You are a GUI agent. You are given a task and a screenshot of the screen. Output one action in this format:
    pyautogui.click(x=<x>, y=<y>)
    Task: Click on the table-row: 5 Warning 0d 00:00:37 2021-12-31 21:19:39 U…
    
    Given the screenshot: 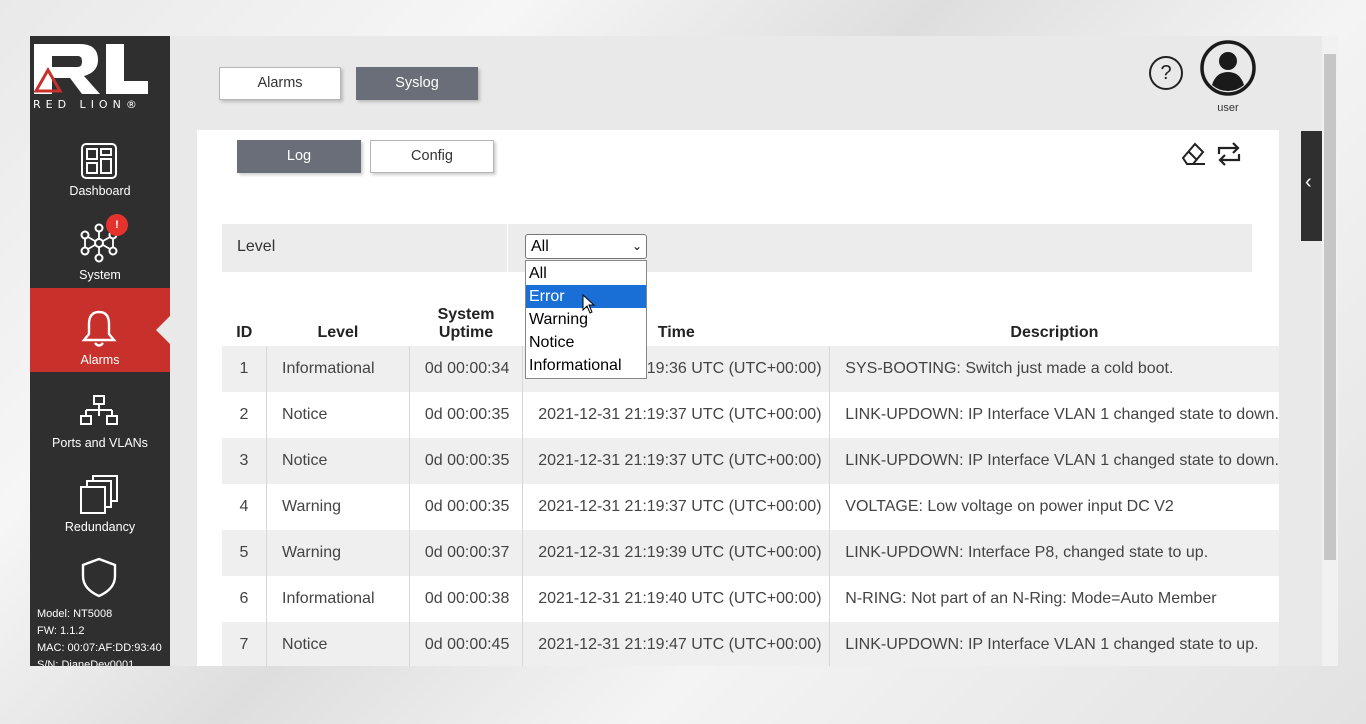 What is the action you would take?
    pyautogui.click(x=750, y=553)
    